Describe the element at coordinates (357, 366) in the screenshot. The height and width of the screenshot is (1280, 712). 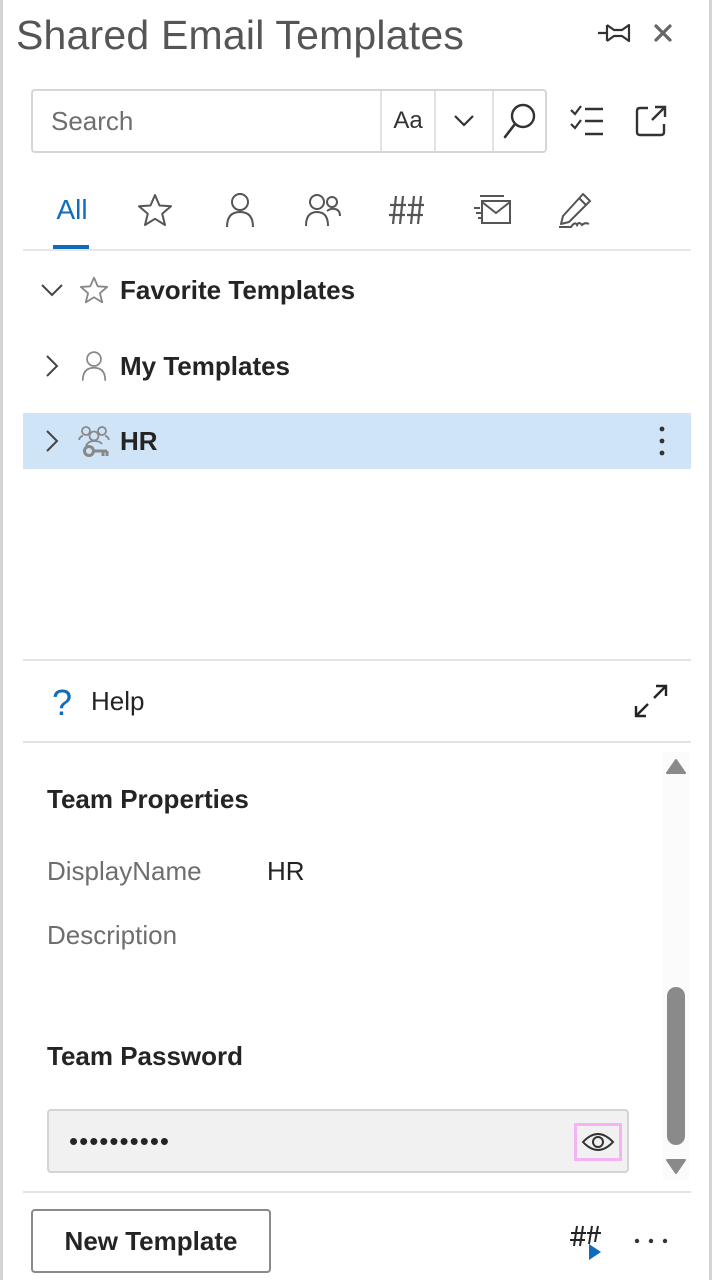
I see `tree-item-my-templates: My Templates` at that location.